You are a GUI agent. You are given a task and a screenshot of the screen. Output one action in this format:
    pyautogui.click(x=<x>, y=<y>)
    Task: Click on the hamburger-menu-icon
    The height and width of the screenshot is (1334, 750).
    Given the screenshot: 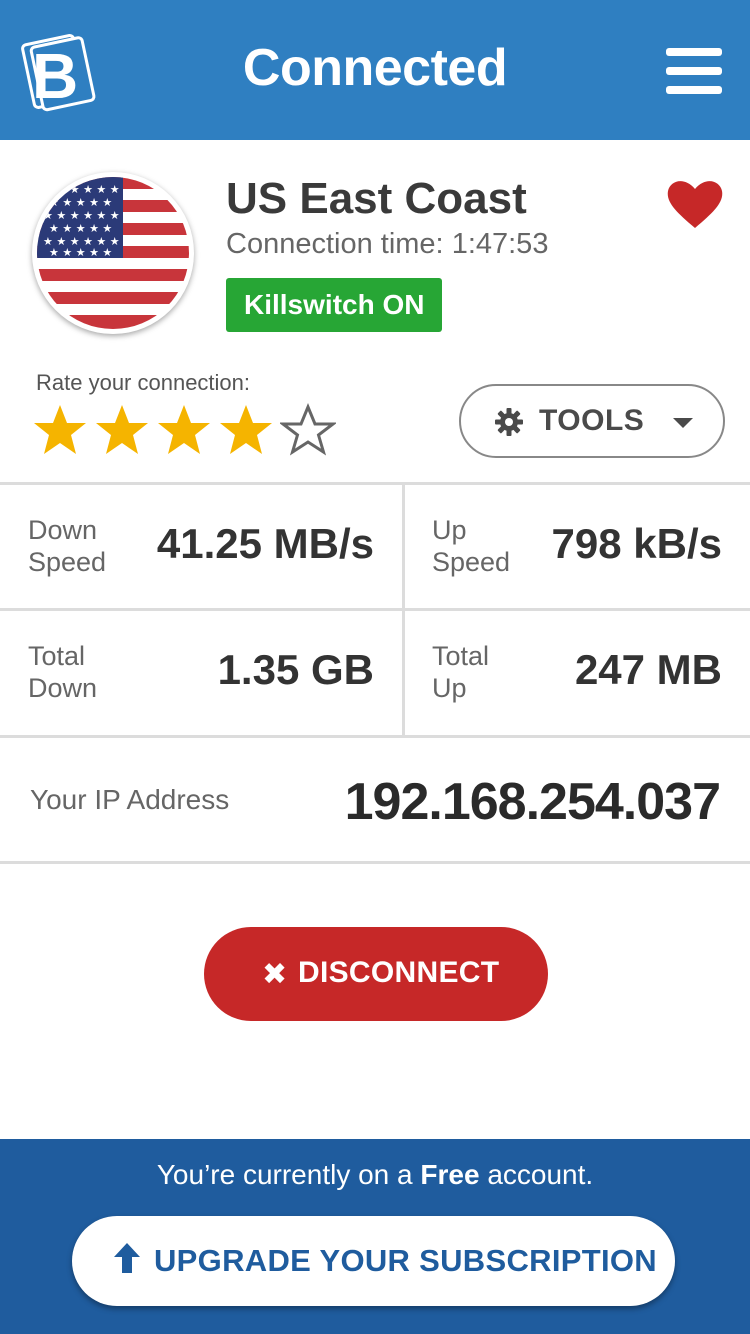 What is the action you would take?
    pyautogui.click(x=694, y=71)
    